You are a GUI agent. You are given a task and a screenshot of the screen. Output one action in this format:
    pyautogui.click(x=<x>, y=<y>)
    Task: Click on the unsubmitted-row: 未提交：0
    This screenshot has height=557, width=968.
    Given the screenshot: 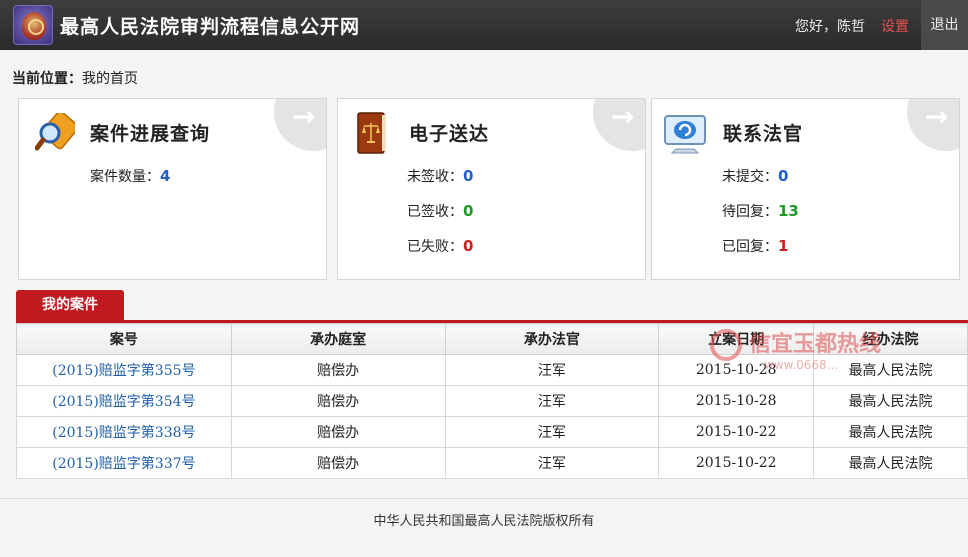 What is the action you would take?
    pyautogui.click(x=755, y=176)
    